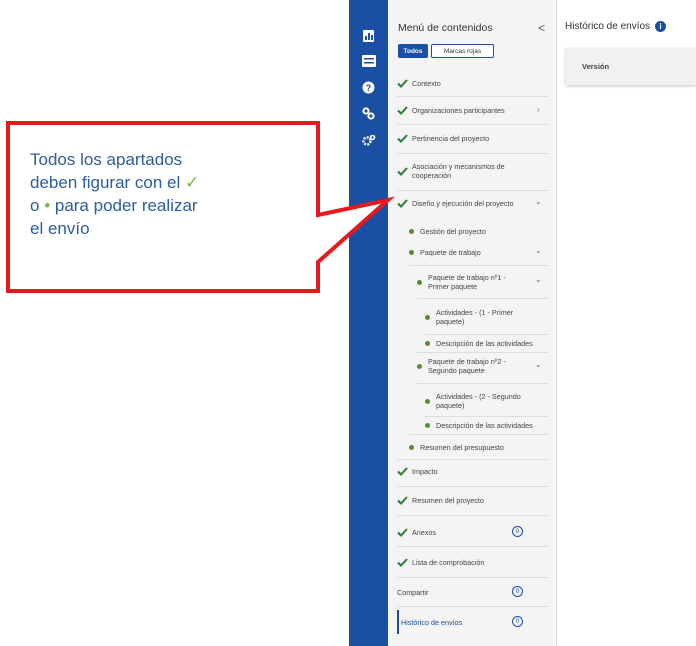 This screenshot has width=696, height=646. What do you see at coordinates (368, 323) in the screenshot?
I see `side-nav-rail: ?` at bounding box center [368, 323].